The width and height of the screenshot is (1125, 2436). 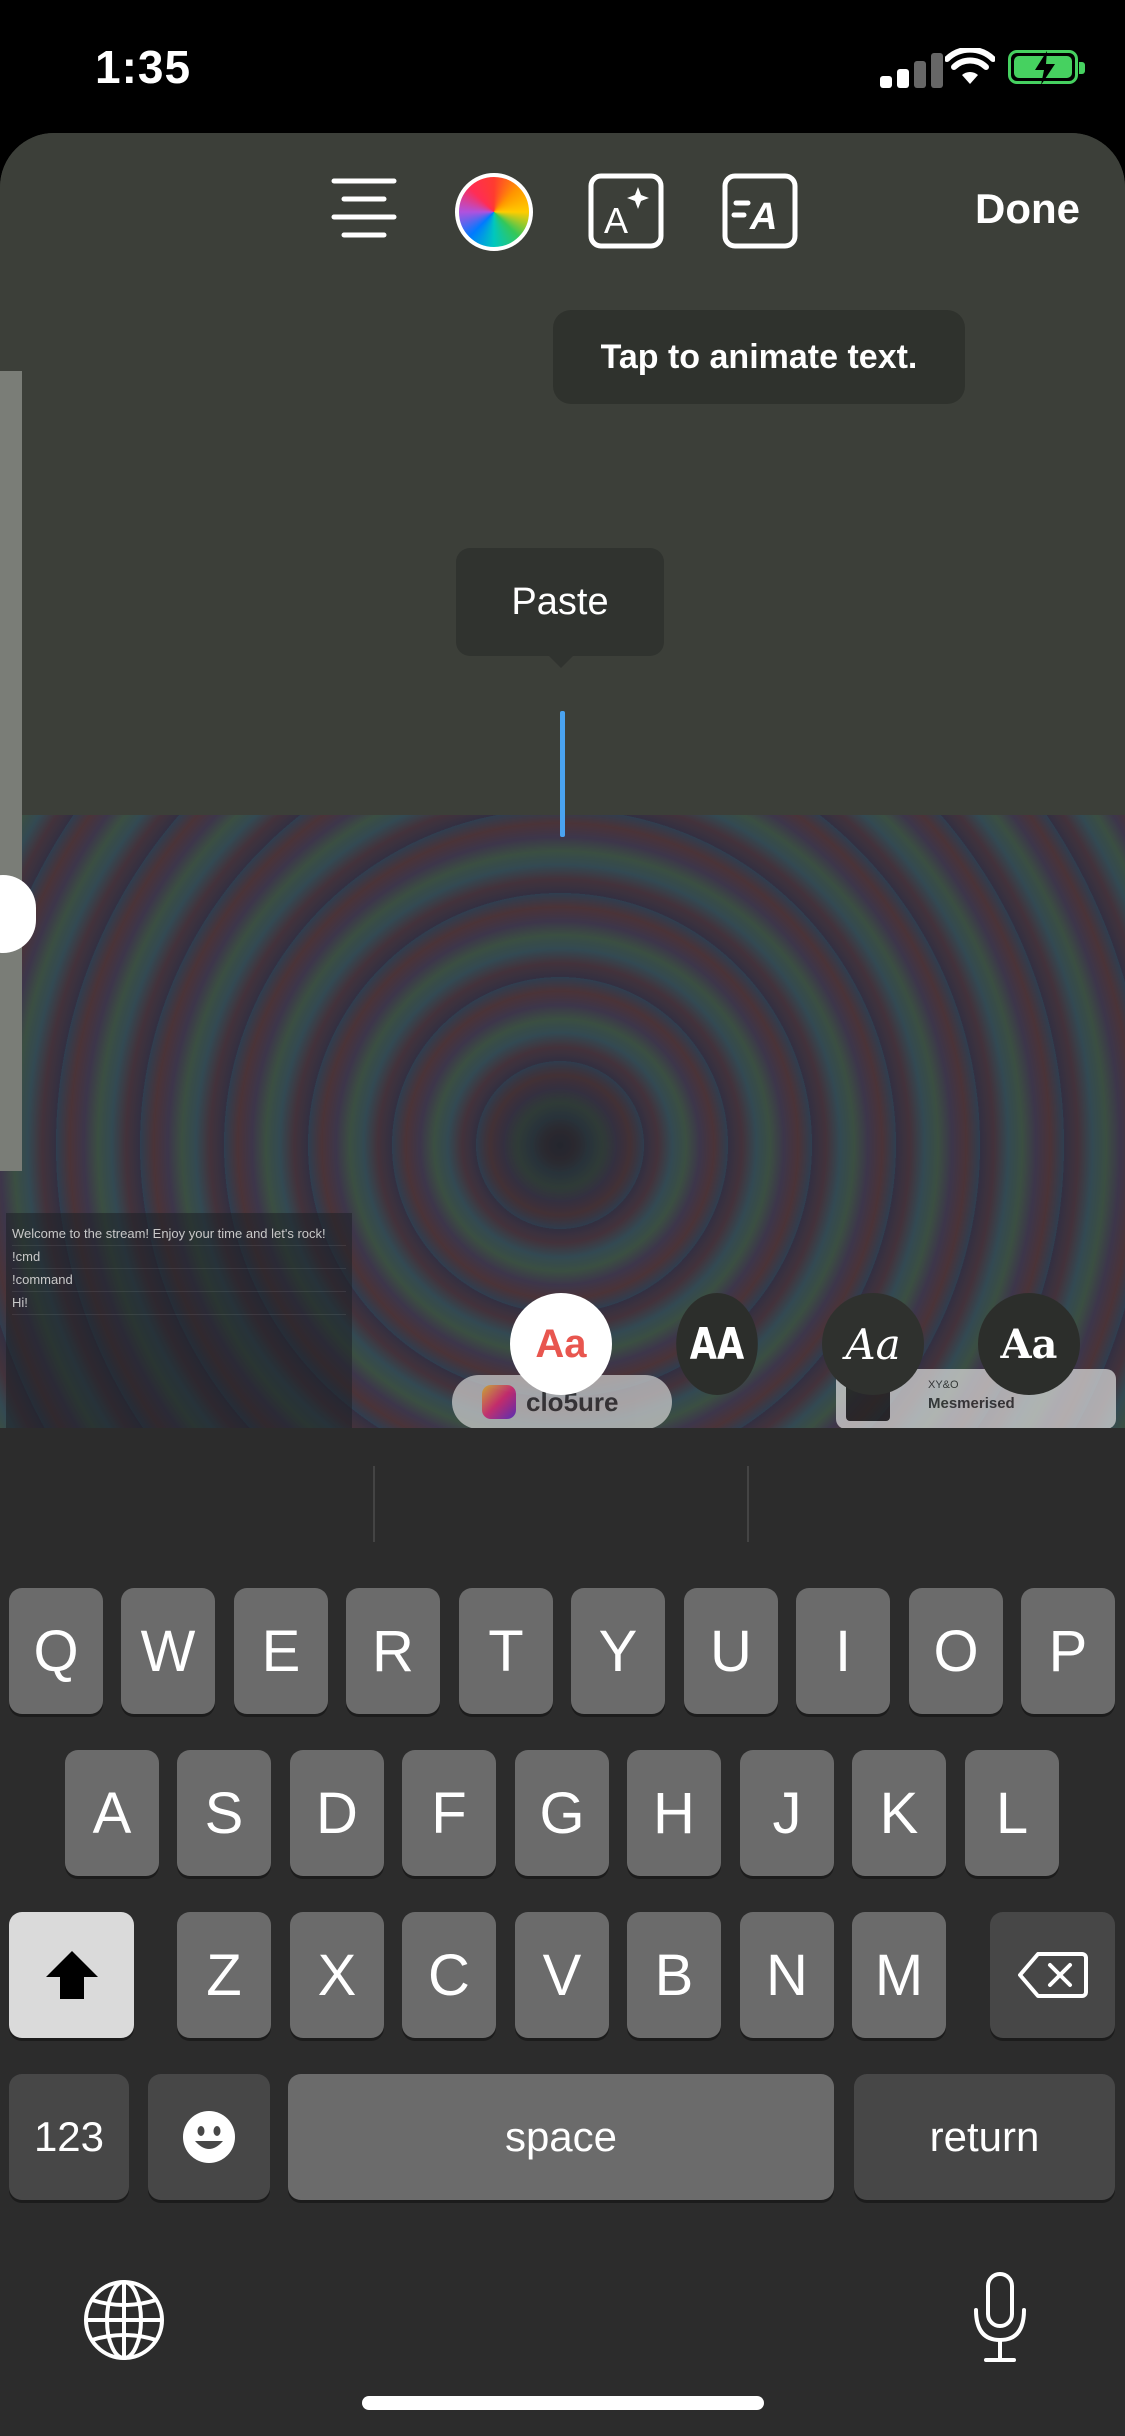 I want to click on shift-key, so click(x=71, y=1975).